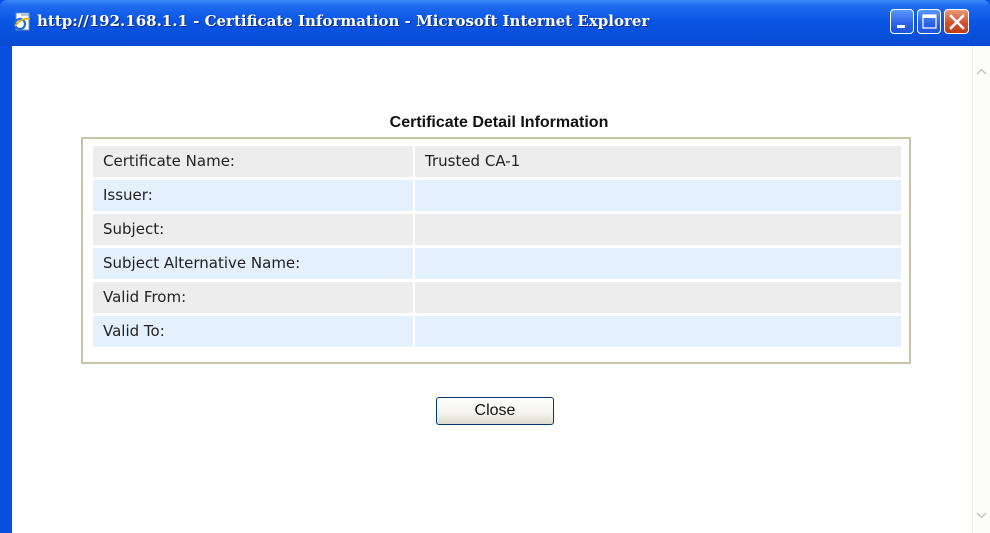 The width and height of the screenshot is (990, 533). Describe the element at coordinates (253, 263) in the screenshot. I see `row-label: Subject Alternative Name:` at that location.